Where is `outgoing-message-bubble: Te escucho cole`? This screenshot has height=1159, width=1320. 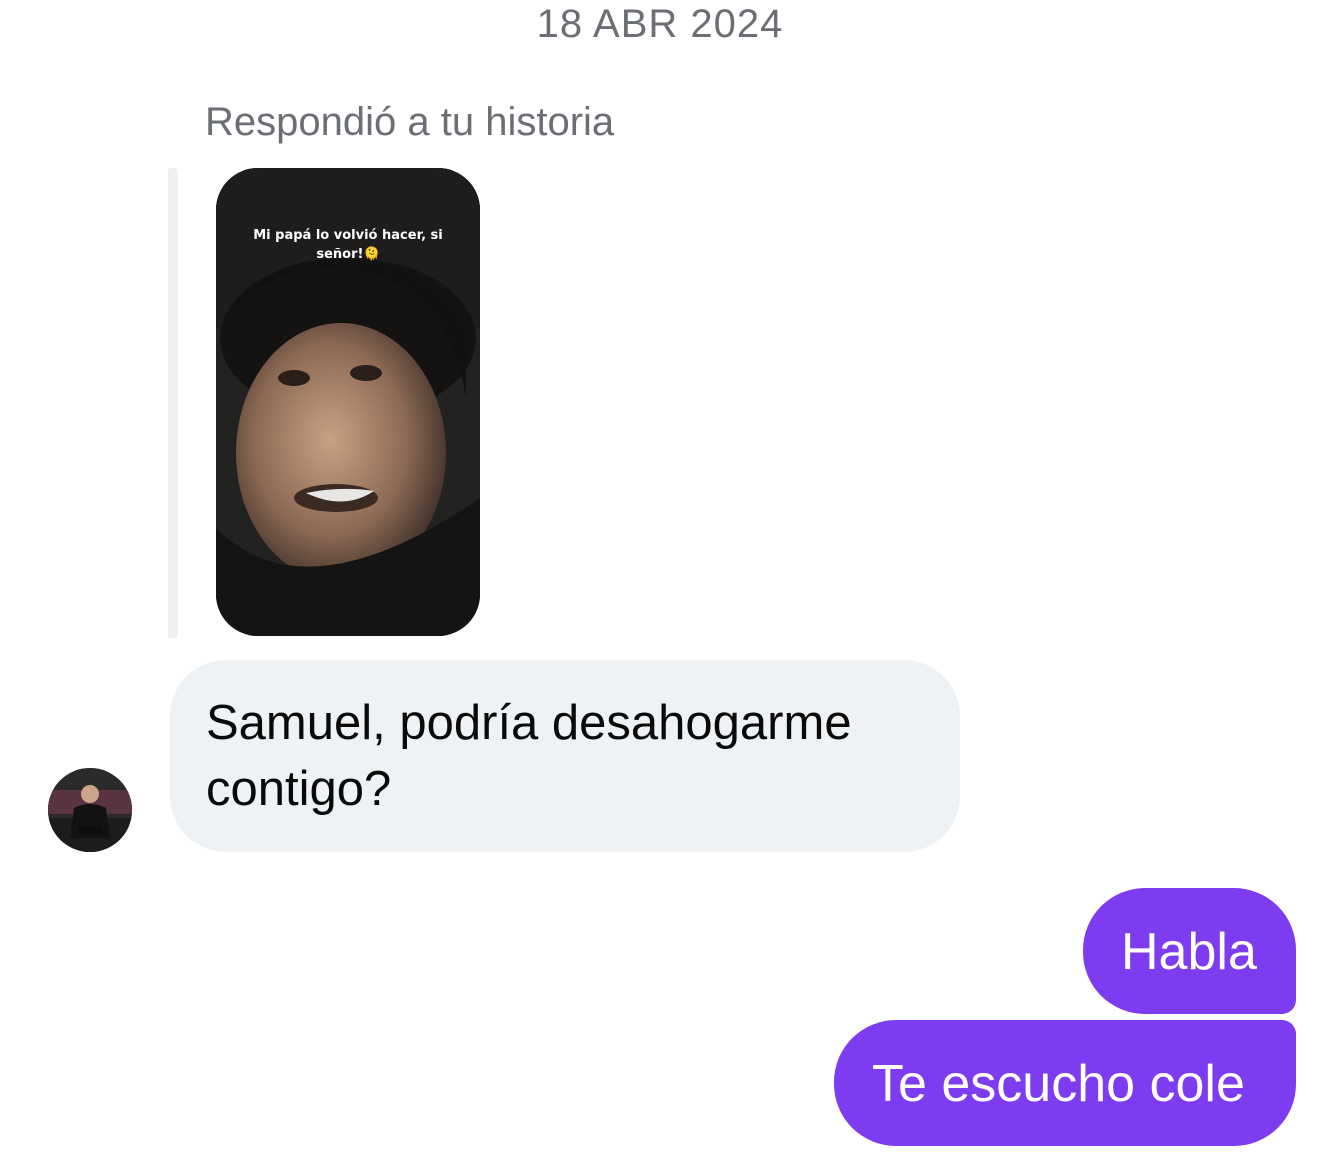
outgoing-message-bubble: Te escucho cole is located at coordinates (1065, 1083).